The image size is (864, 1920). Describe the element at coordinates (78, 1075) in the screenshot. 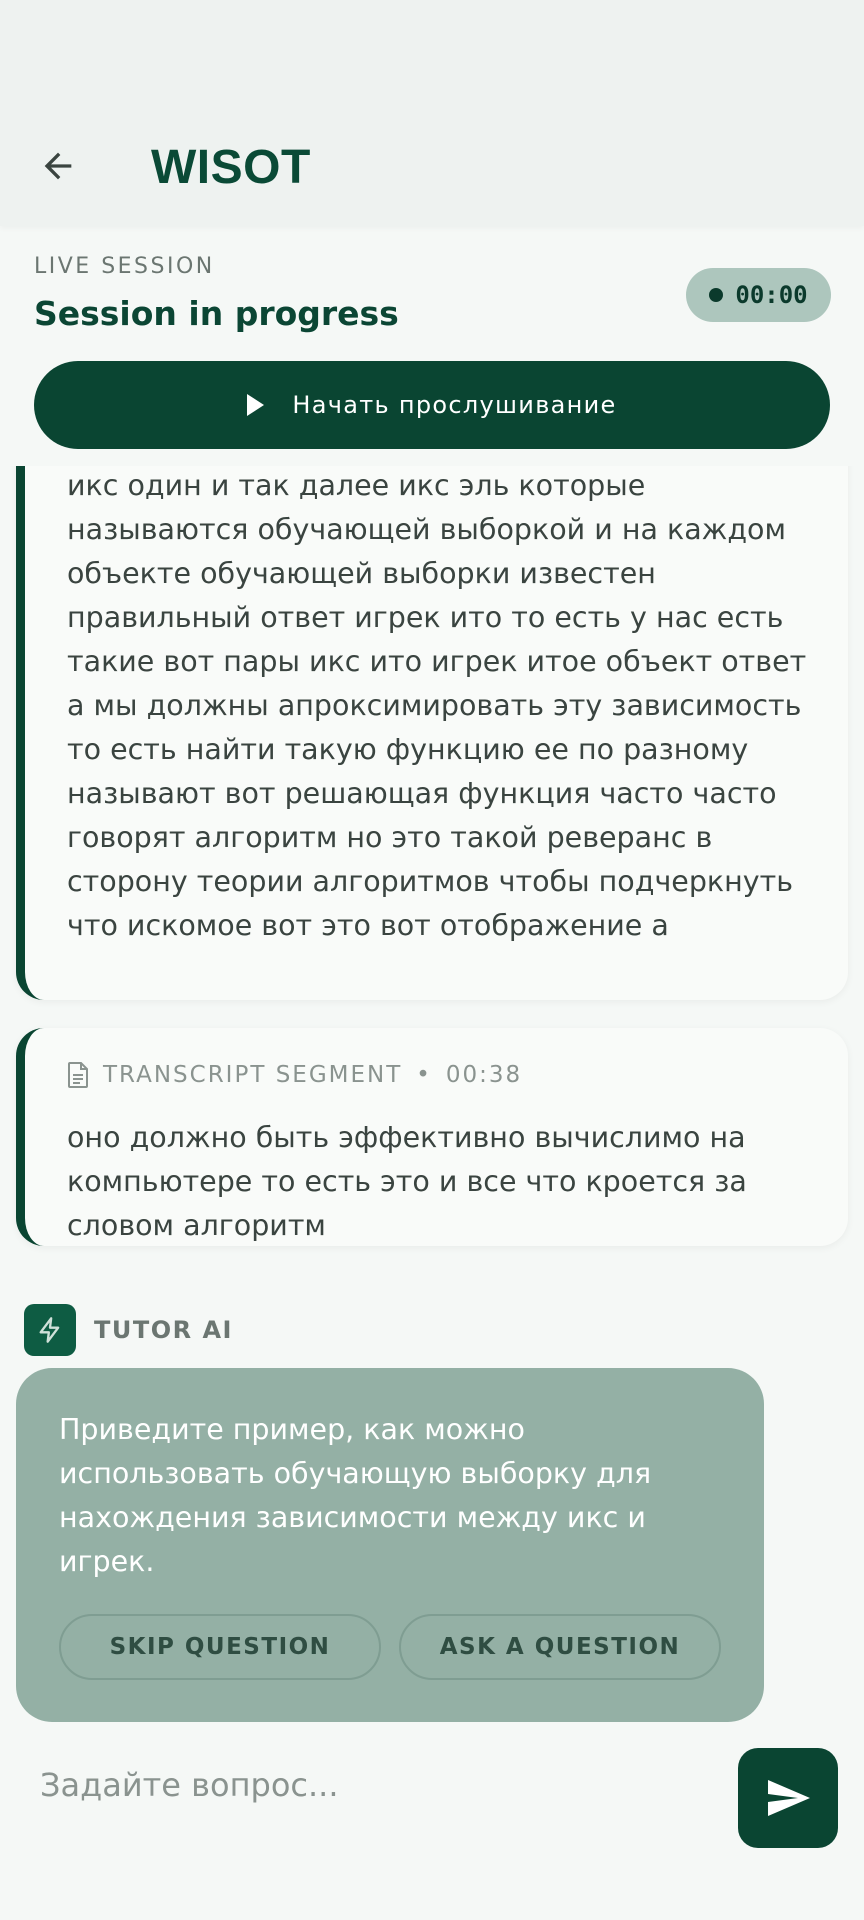

I see `document-icon` at that location.